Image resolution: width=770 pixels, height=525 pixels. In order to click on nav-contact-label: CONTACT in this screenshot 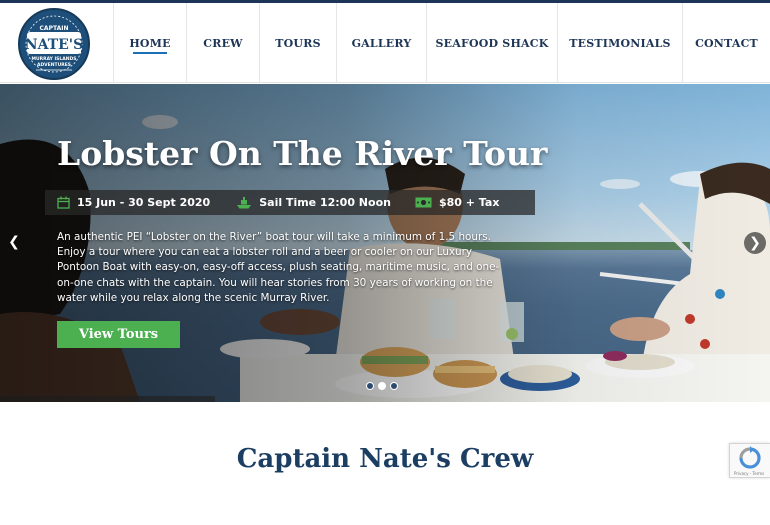, I will do `click(726, 43)`.